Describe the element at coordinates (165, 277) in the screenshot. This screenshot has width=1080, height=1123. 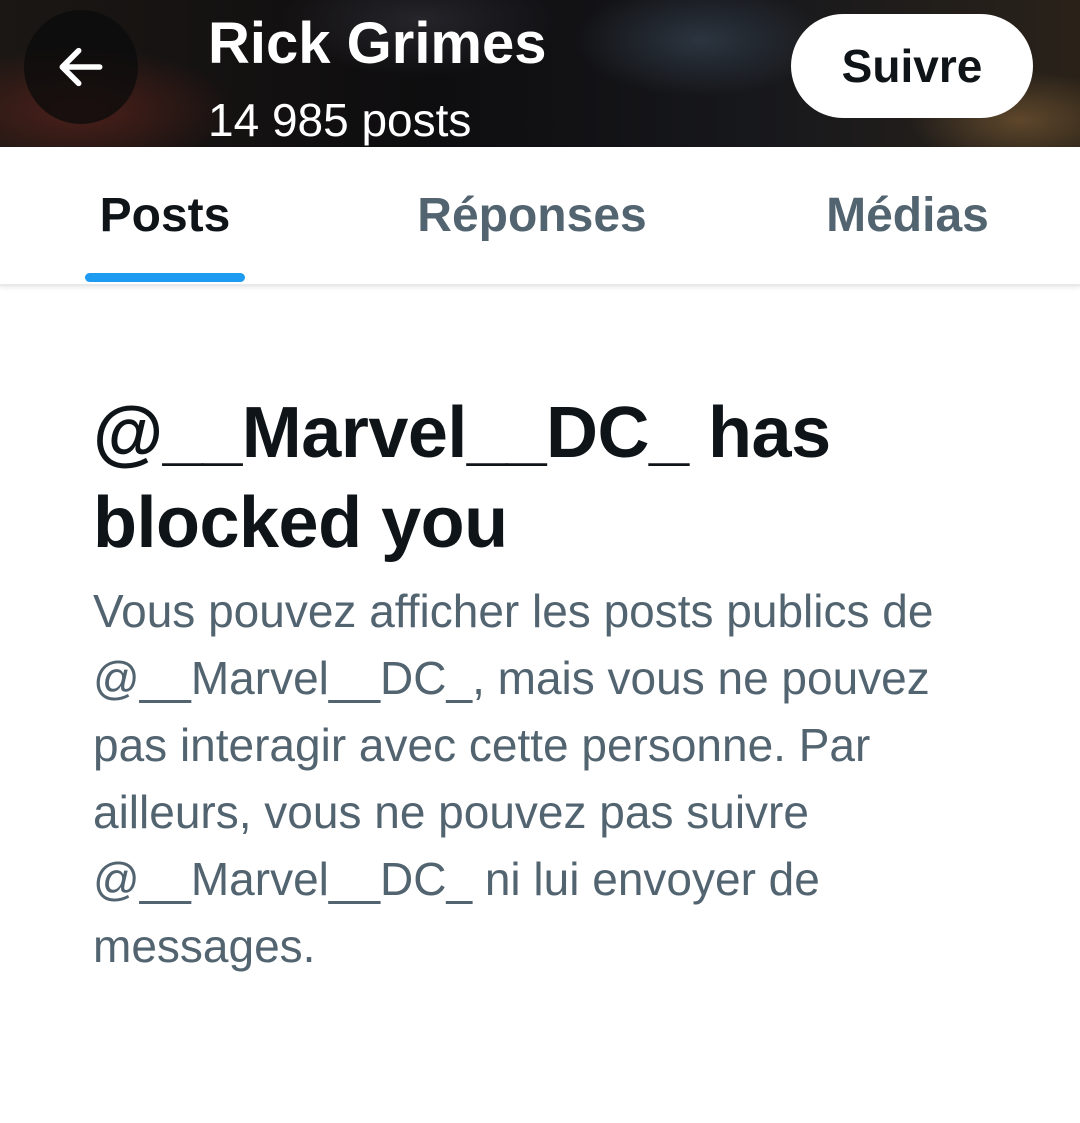
I see `active-tab-indicator` at that location.